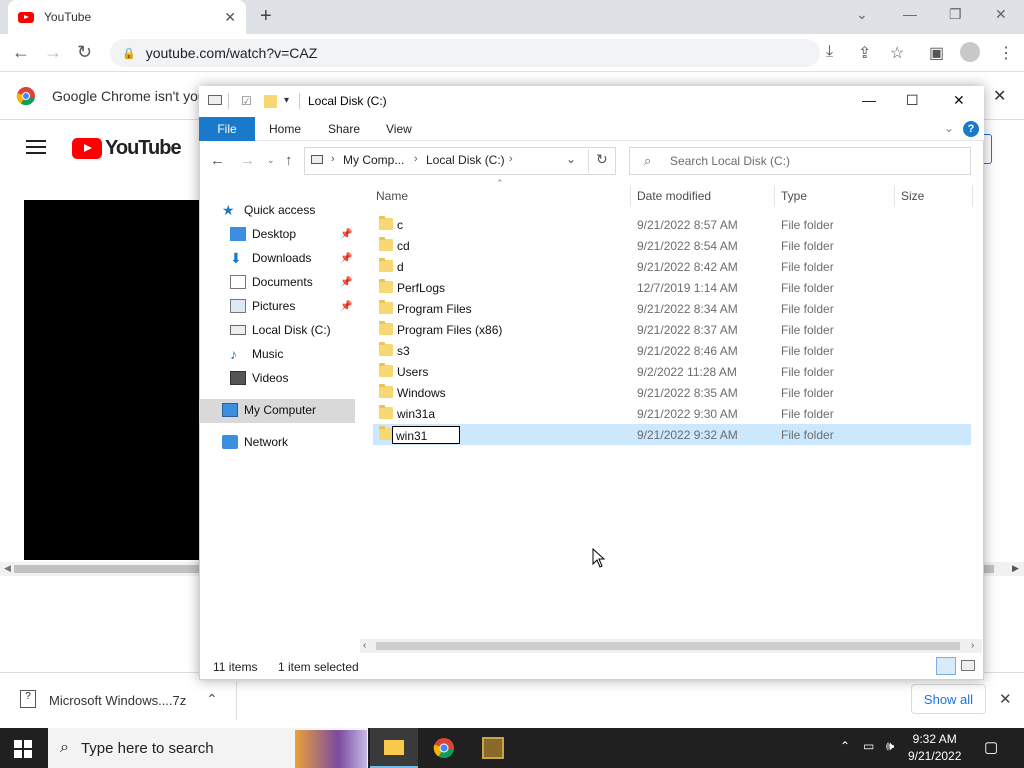  What do you see at coordinates (864, 53) in the screenshot?
I see `share-icon: ⇪` at bounding box center [864, 53].